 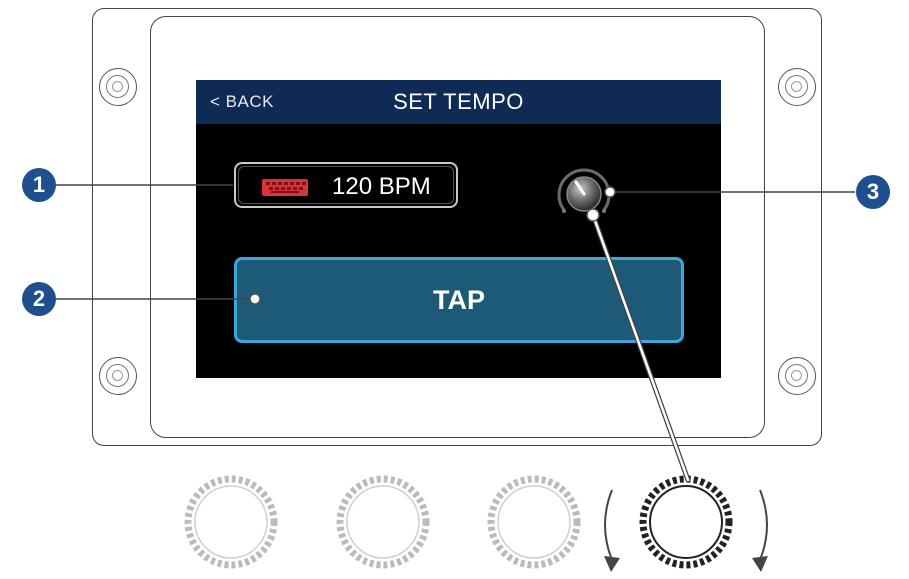 I want to click on rotate-right-arrow-icon, so click(x=760, y=530).